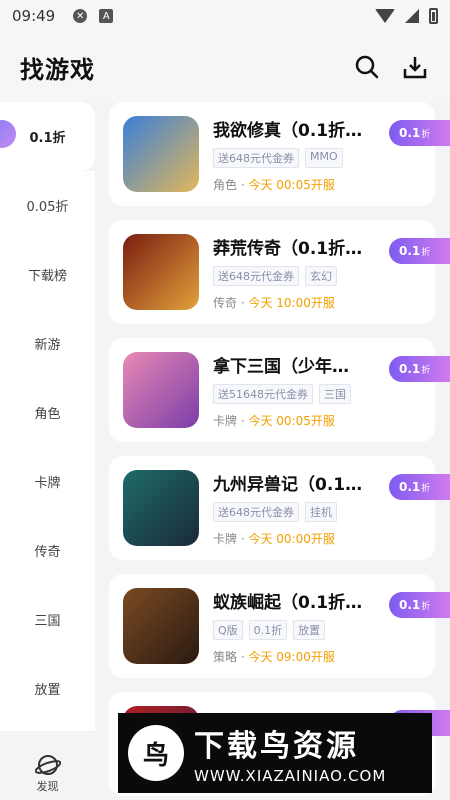 The image size is (450, 800). What do you see at coordinates (156, 753) in the screenshot?
I see `watermark-logo: 鸟` at bounding box center [156, 753].